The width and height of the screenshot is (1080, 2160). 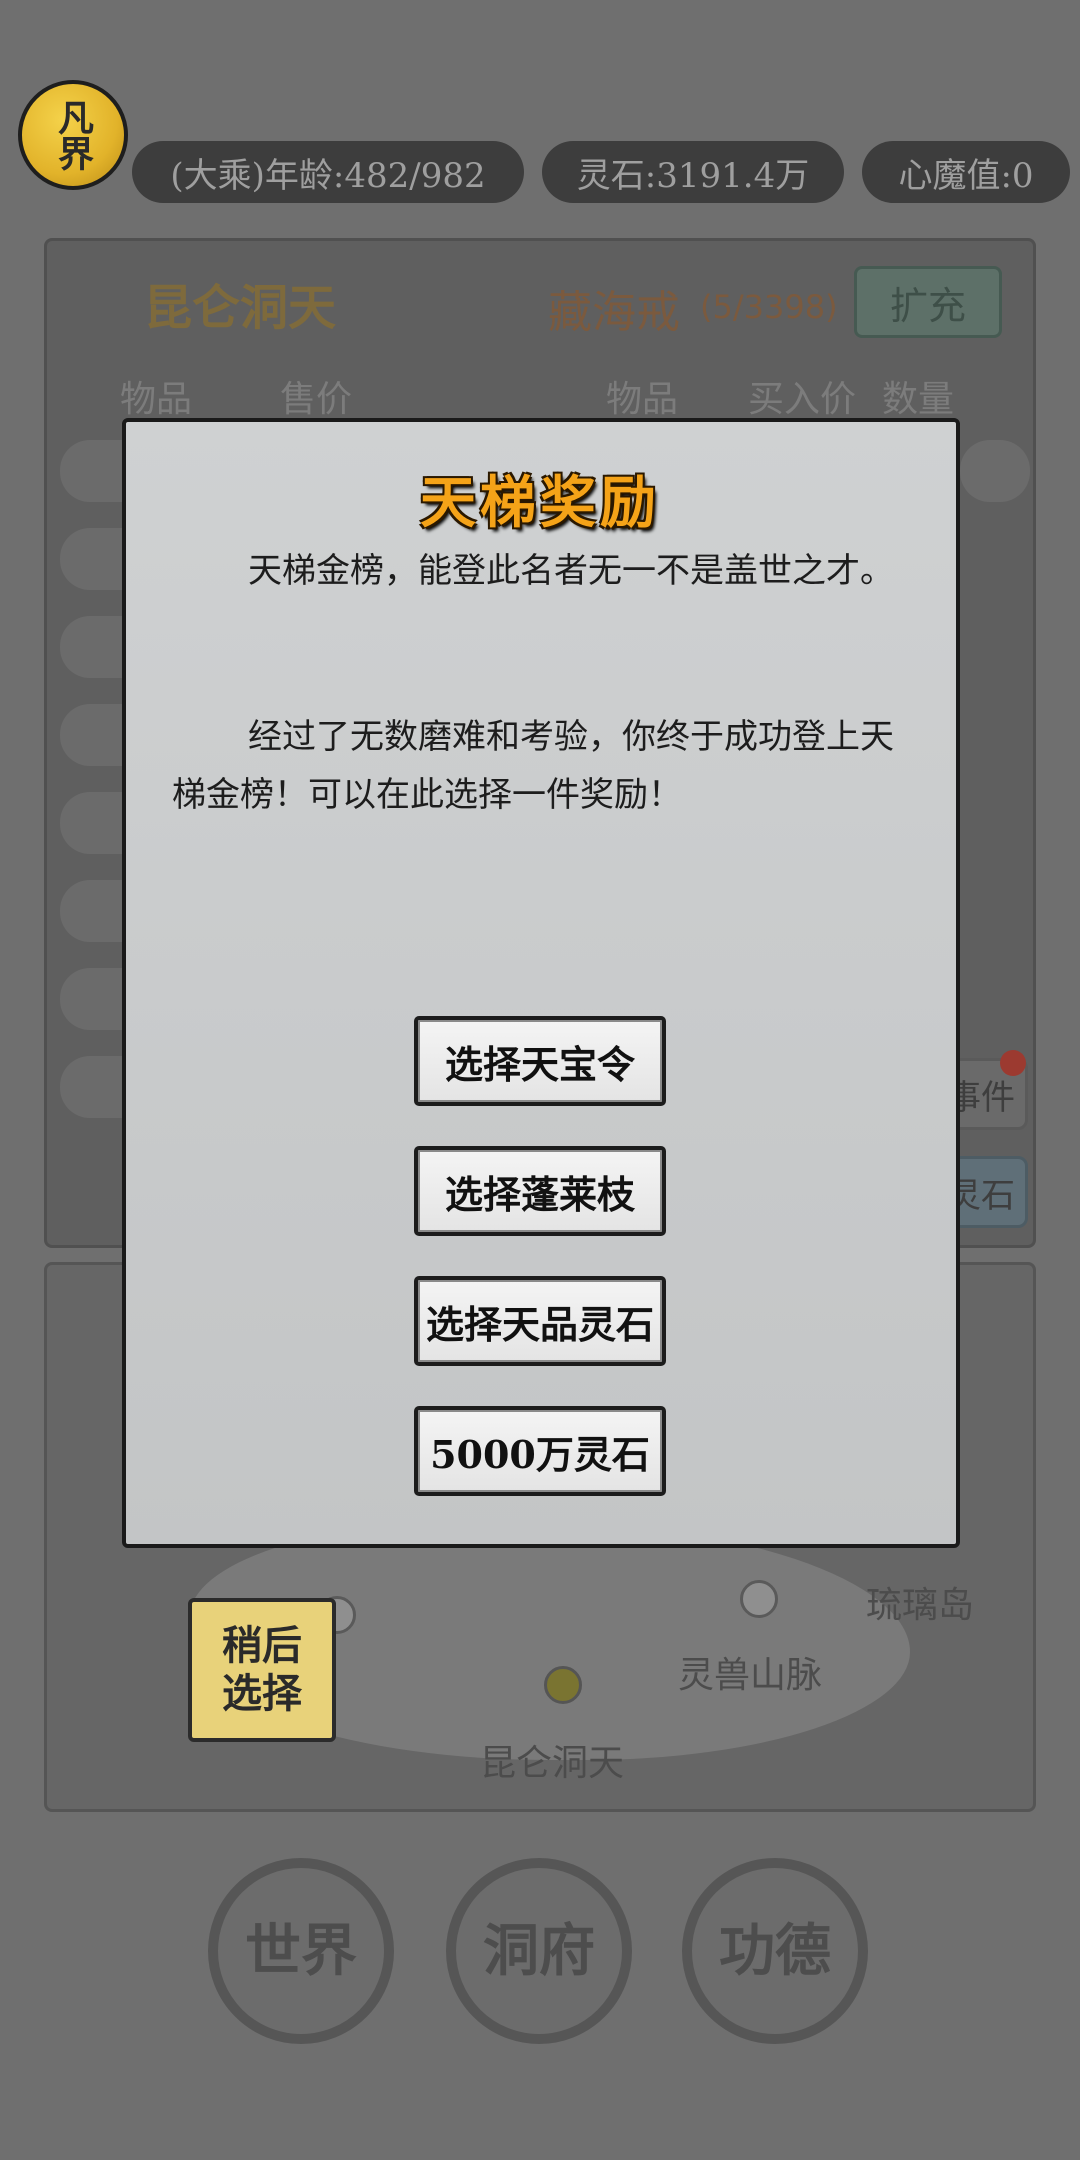 I want to click on nav-world-label: 世界, so click(x=301, y=1951).